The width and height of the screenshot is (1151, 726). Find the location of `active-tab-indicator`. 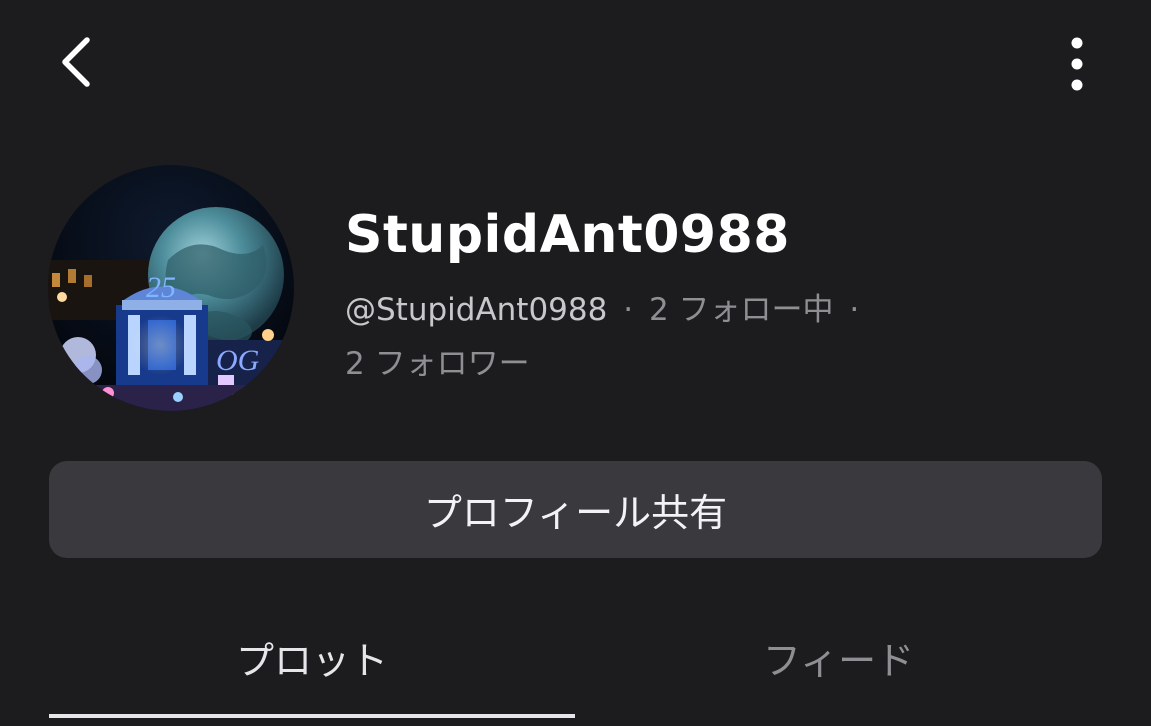

active-tab-indicator is located at coordinates (312, 716).